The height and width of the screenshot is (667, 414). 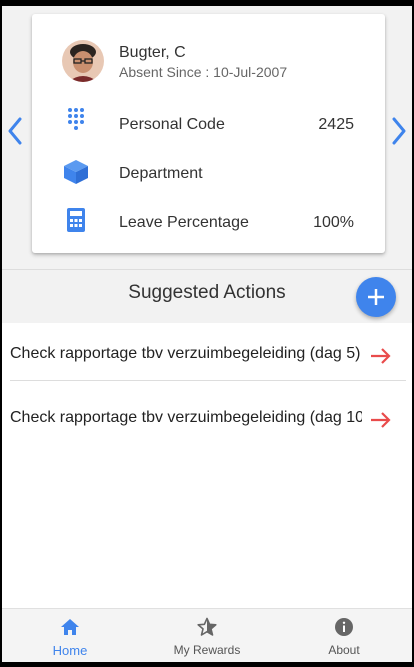 I want to click on absent-since: Absent Since : 10-Jul-2007, so click(x=203, y=72).